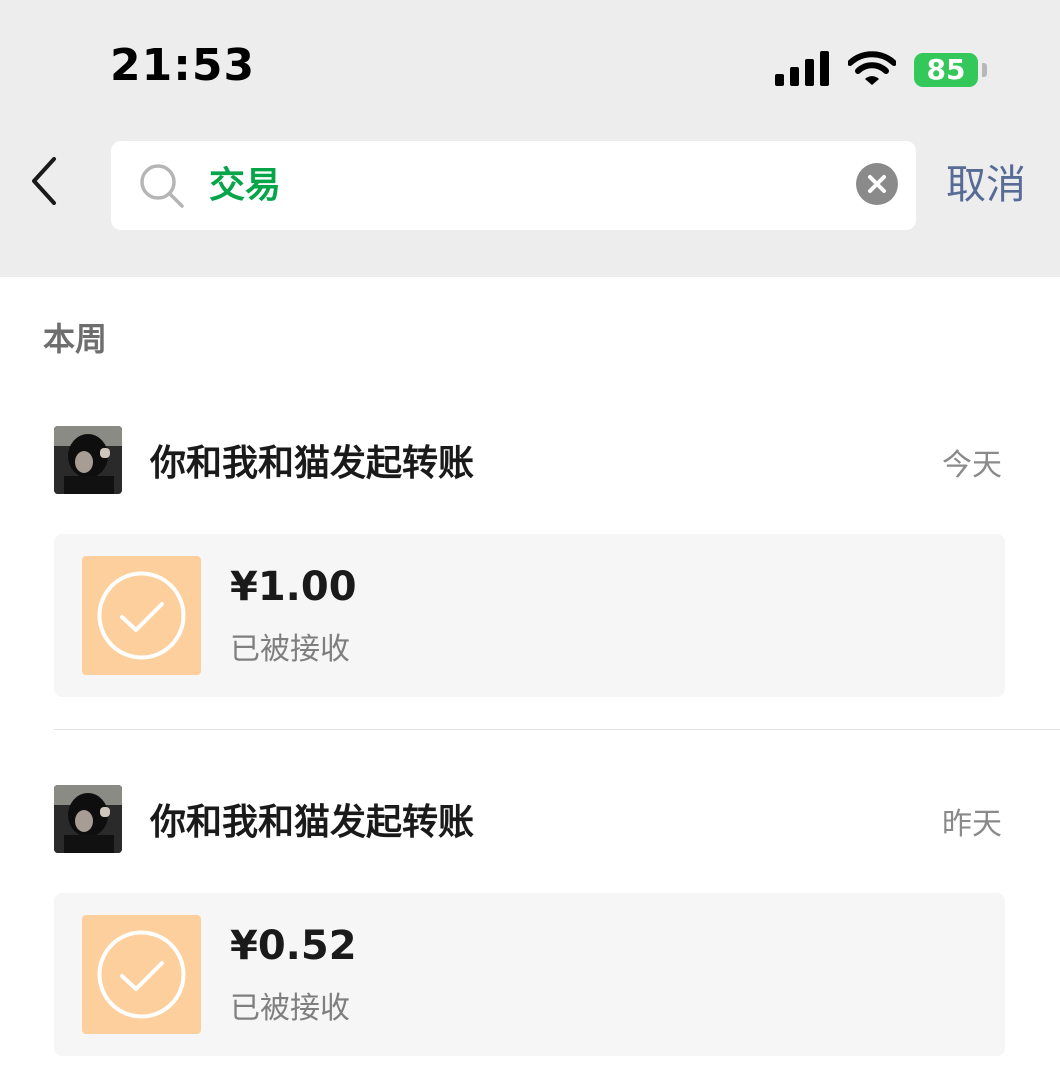  What do you see at coordinates (75, 339) in the screenshot?
I see `section-title: 本周` at bounding box center [75, 339].